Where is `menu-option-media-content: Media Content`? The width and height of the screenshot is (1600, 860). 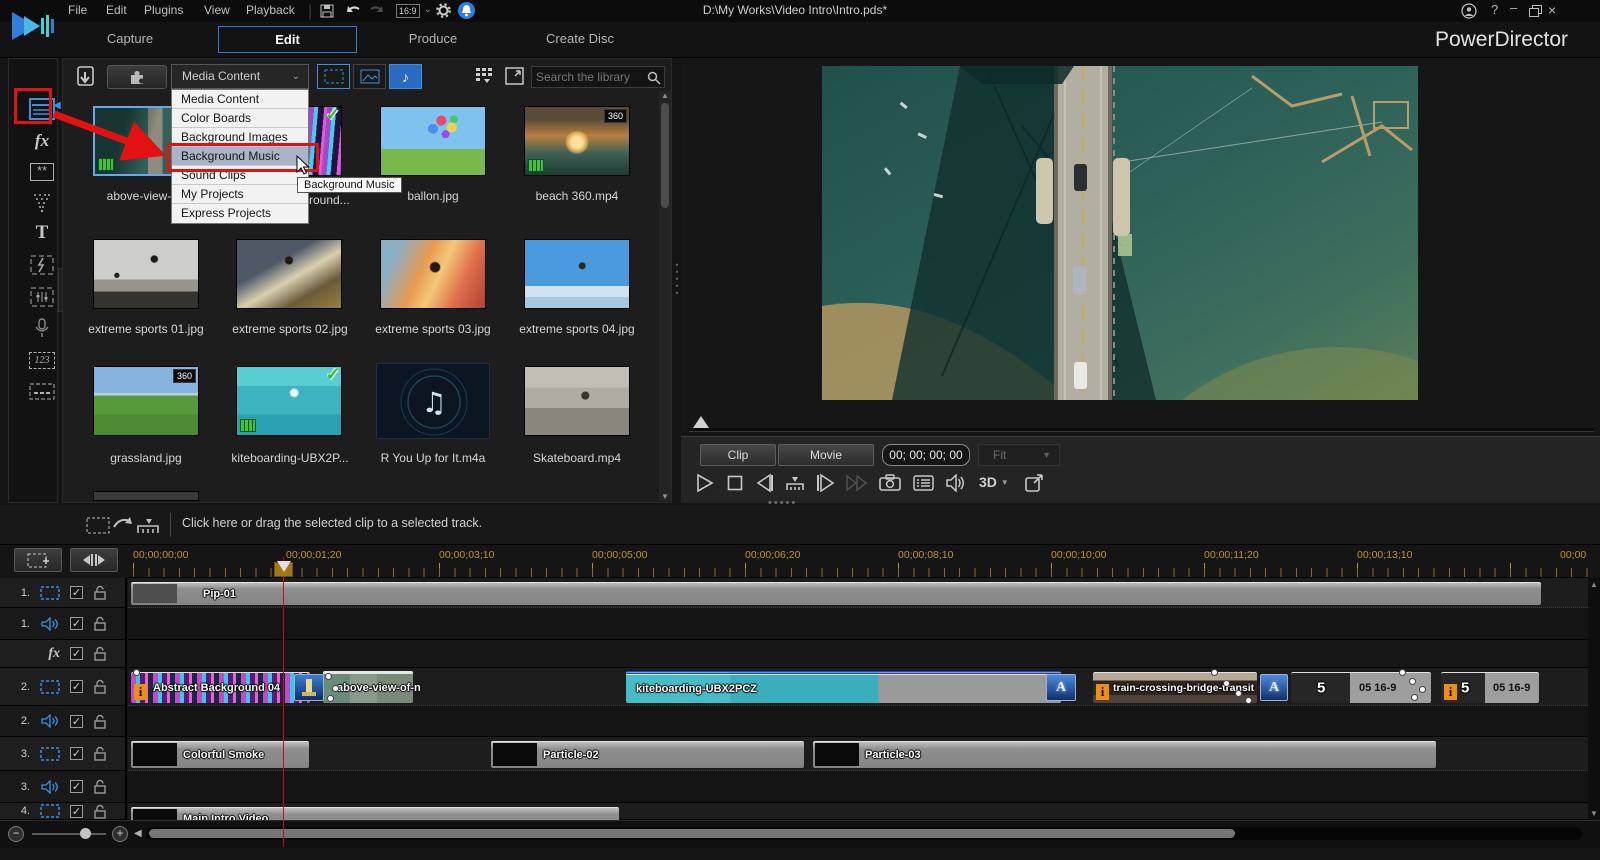
menu-option-media-content: Media Content is located at coordinates (240, 99).